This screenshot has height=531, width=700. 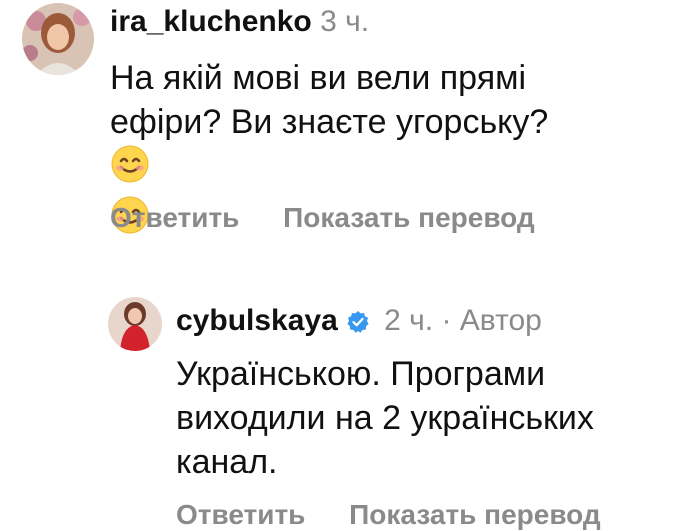 I want to click on username: ira_kluchenko, so click(x=211, y=21).